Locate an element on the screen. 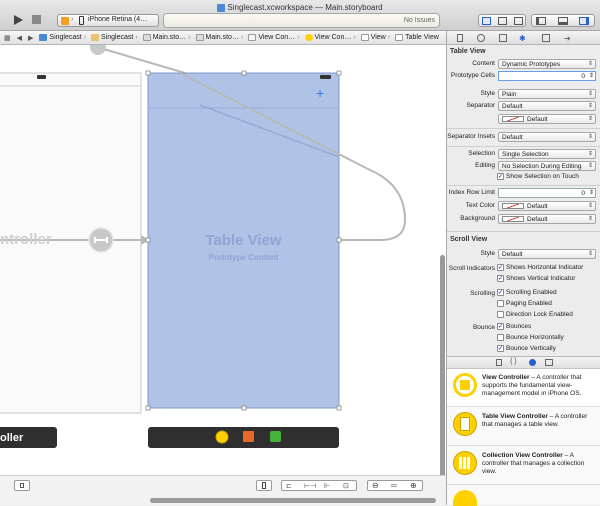 This screenshot has width=600, height=506. run-button is located at coordinates (19, 20).